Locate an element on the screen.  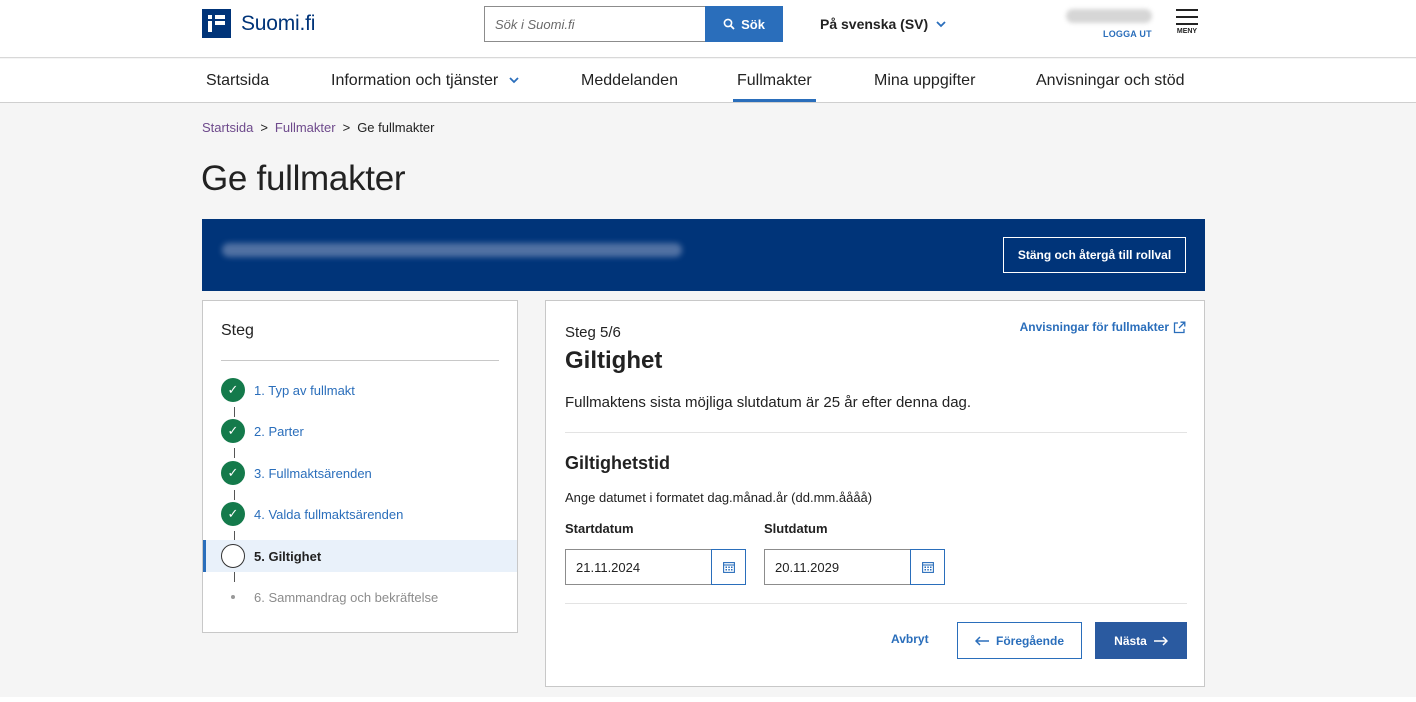
step-counter: Steg 5/6 is located at coordinates (593, 332).